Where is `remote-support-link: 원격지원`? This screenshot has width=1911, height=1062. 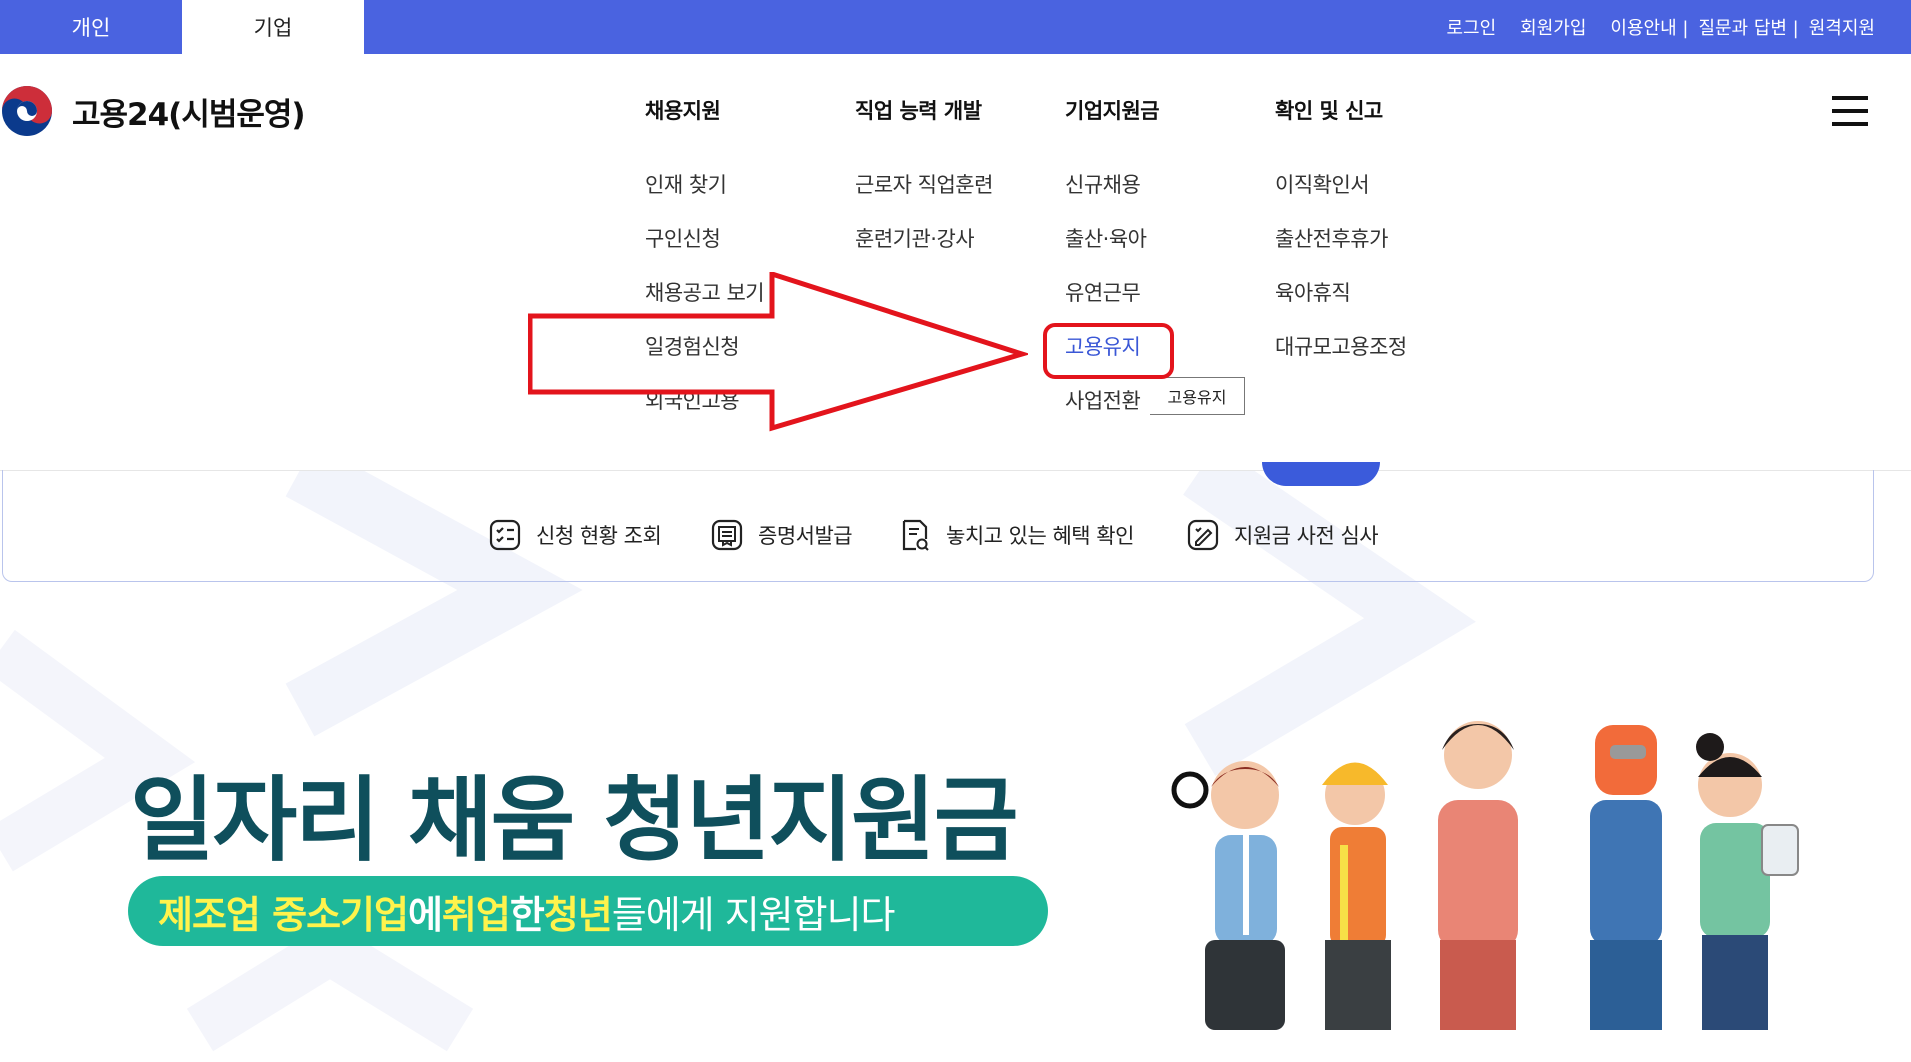 remote-support-link: 원격지원 is located at coordinates (1842, 27).